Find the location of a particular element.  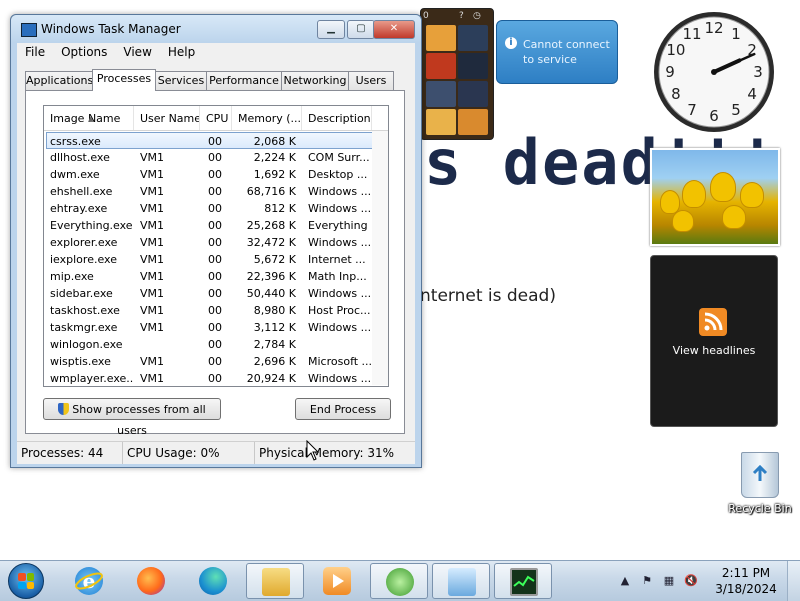

cell-name: winlogon.exe is located at coordinates (86, 344).